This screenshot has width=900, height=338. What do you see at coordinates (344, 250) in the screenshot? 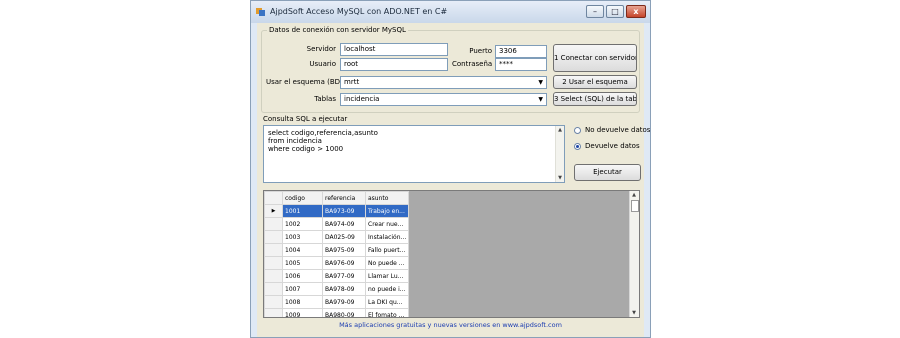
I see `table-cell: BA975-09` at bounding box center [344, 250].